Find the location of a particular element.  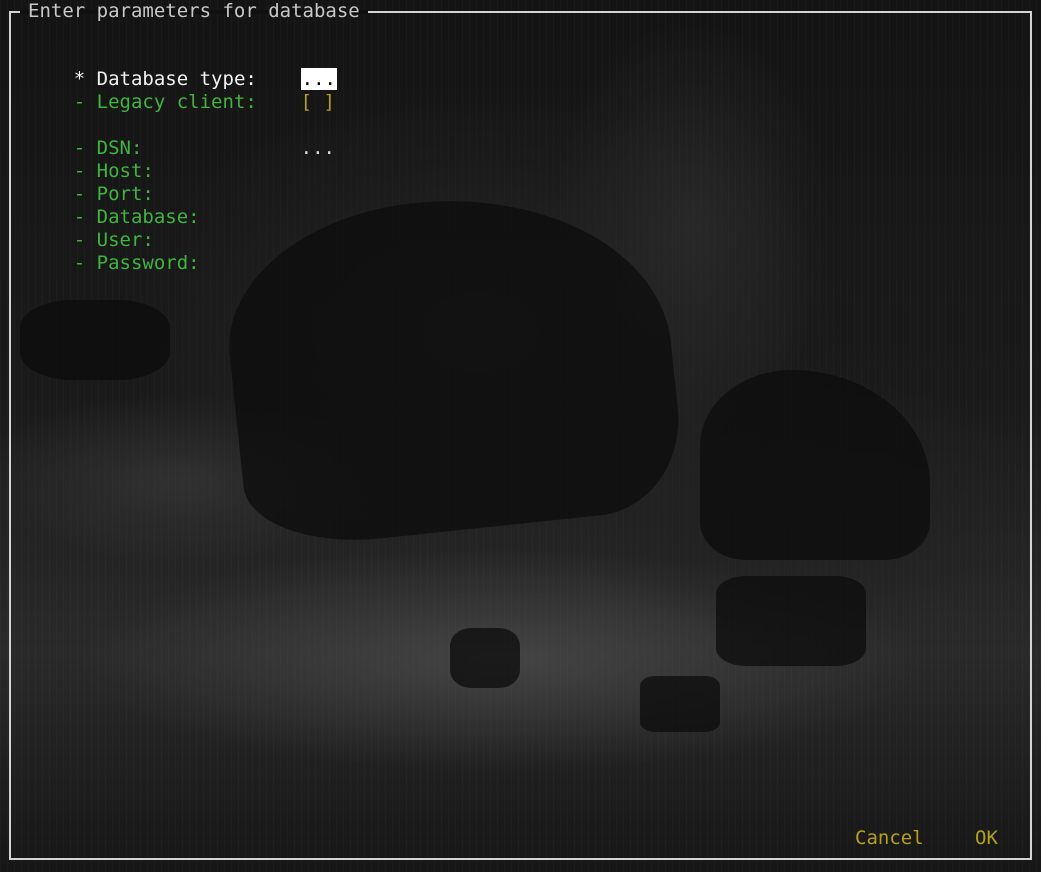

field-label: Password: is located at coordinates (148, 263).